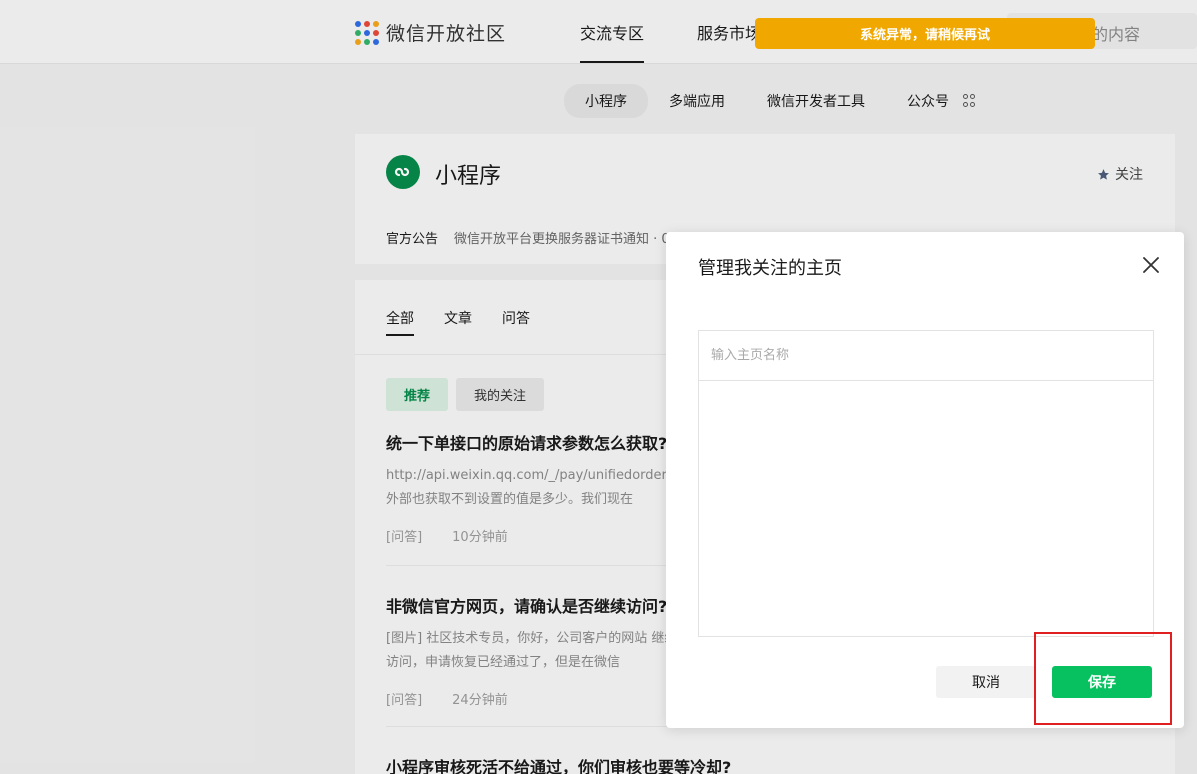 The height and width of the screenshot is (774, 1197). I want to click on save-button-highlight, so click(1103, 678).